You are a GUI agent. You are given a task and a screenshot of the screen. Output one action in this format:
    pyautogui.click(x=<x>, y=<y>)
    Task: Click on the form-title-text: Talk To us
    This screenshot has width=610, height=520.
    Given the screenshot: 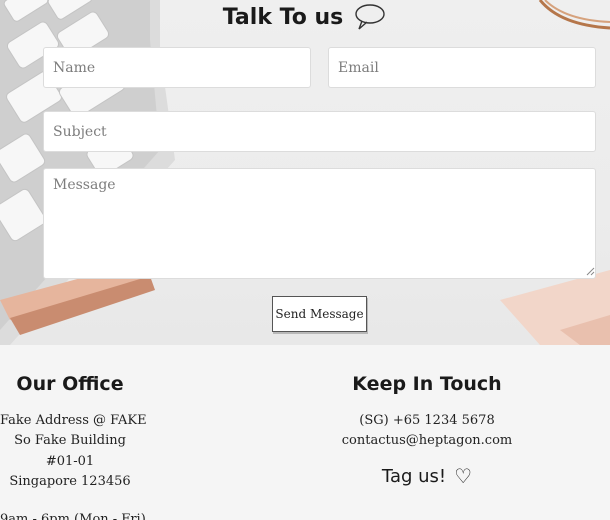 What is the action you would take?
    pyautogui.click(x=283, y=17)
    